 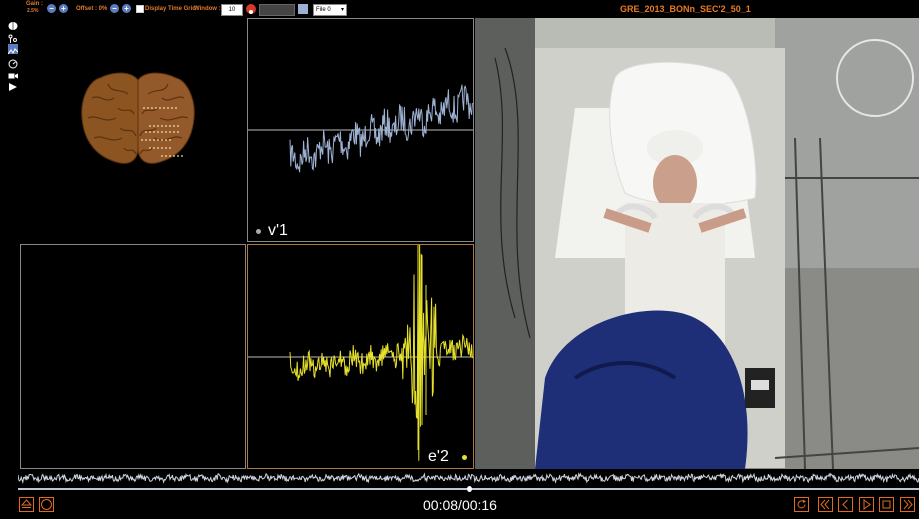 What do you see at coordinates (13, 37) in the screenshot?
I see `electrodes-icon` at bounding box center [13, 37].